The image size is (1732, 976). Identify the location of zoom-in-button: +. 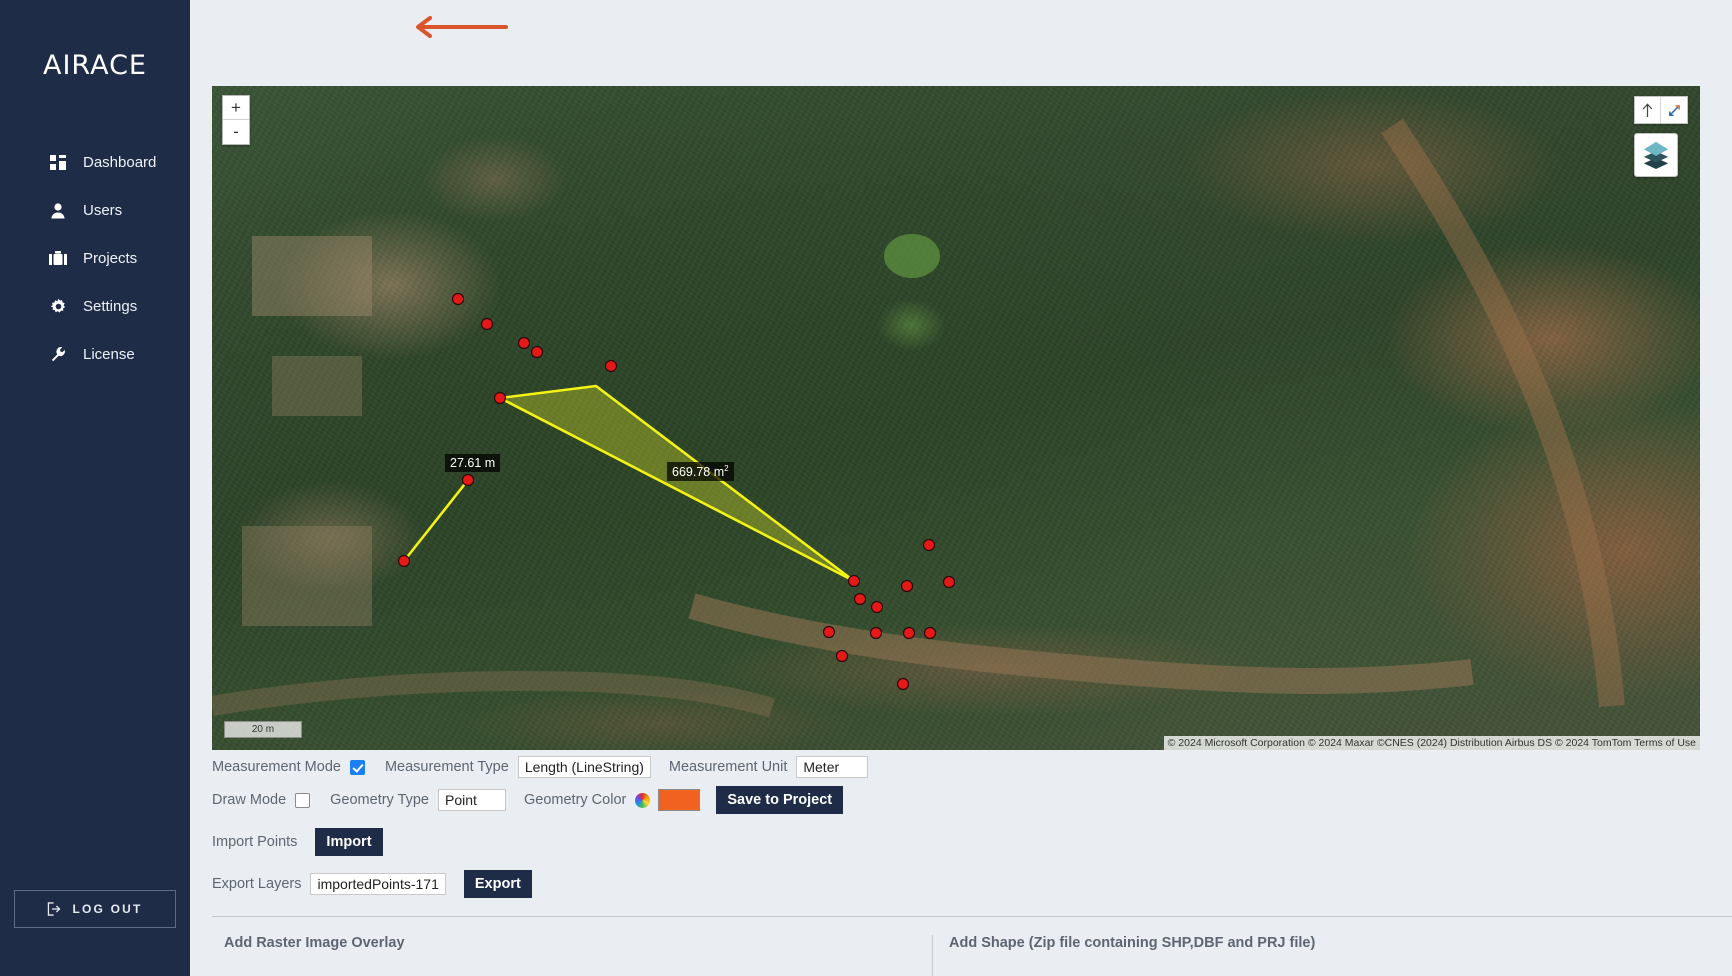
(236, 108).